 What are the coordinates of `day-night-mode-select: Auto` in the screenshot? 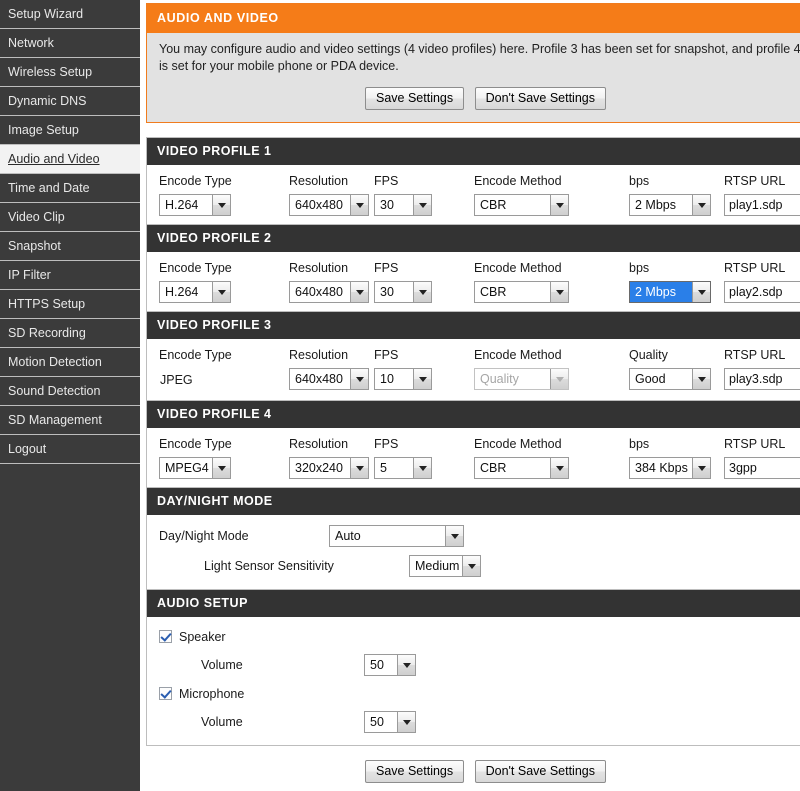 It's located at (396, 536).